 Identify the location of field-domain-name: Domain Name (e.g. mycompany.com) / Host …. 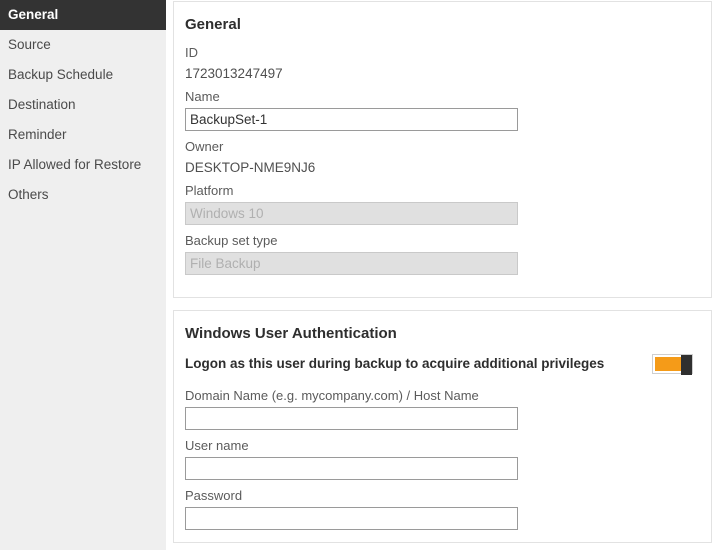
(447, 408).